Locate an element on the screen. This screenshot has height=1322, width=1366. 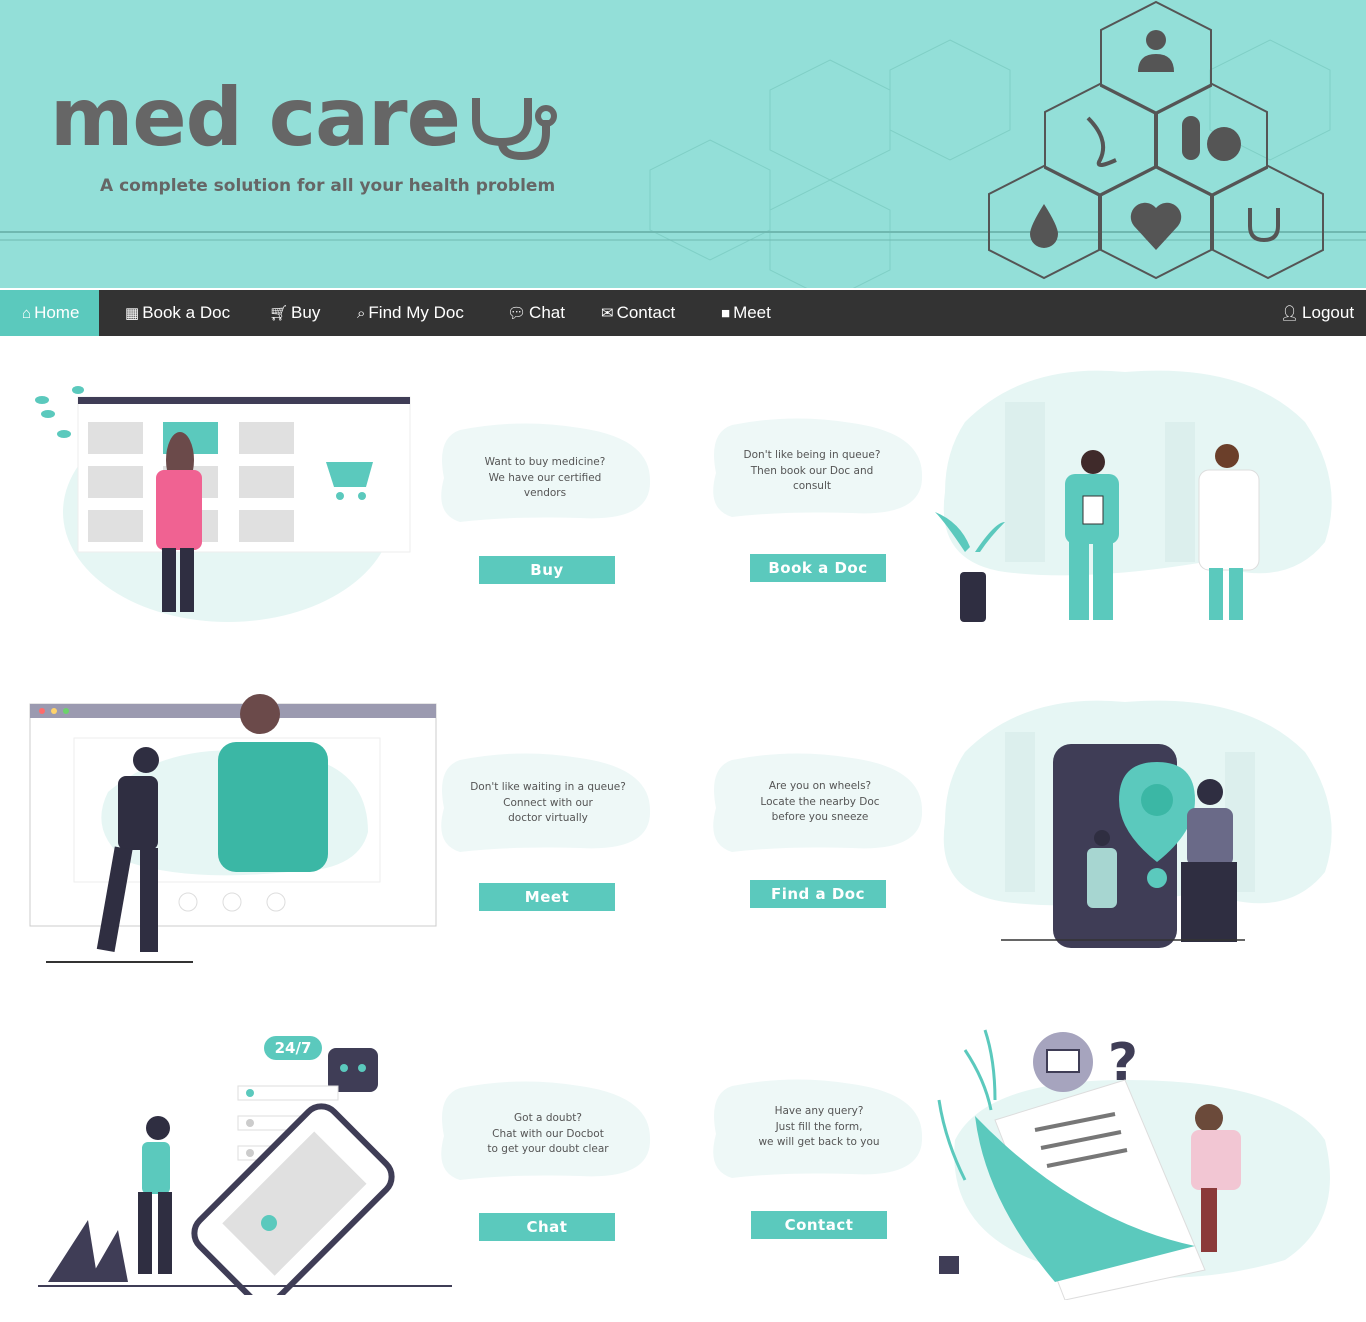
nav-find-my-doc: ⌕ Find My Doc is located at coordinates (410, 313).